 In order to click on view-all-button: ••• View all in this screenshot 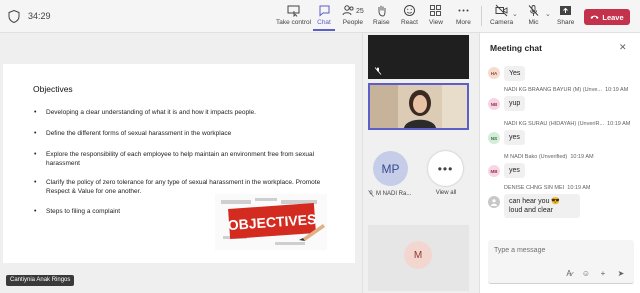, I will do `click(446, 173)`.